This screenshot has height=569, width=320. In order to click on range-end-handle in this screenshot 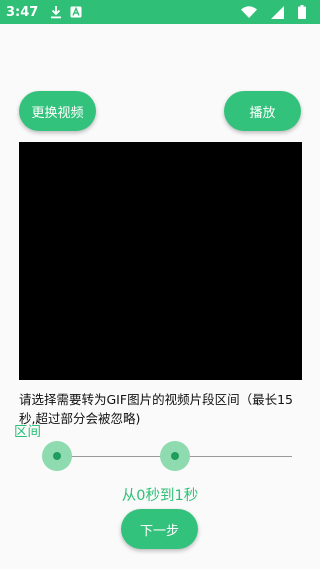, I will do `click(175, 456)`.